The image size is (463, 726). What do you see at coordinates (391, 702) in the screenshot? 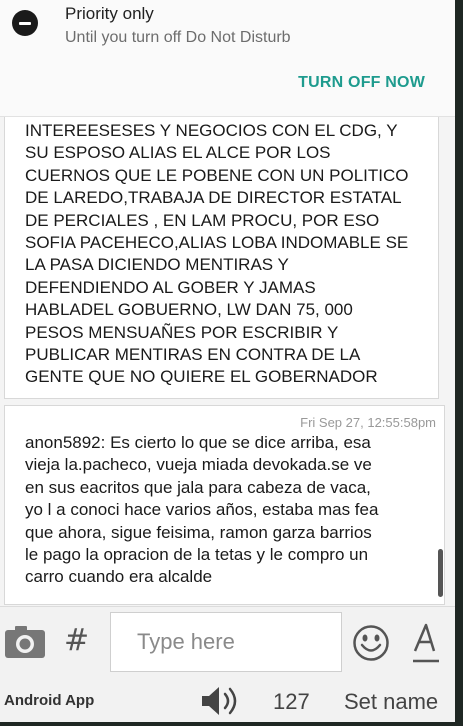
I see `set-name-button: Set name` at bounding box center [391, 702].